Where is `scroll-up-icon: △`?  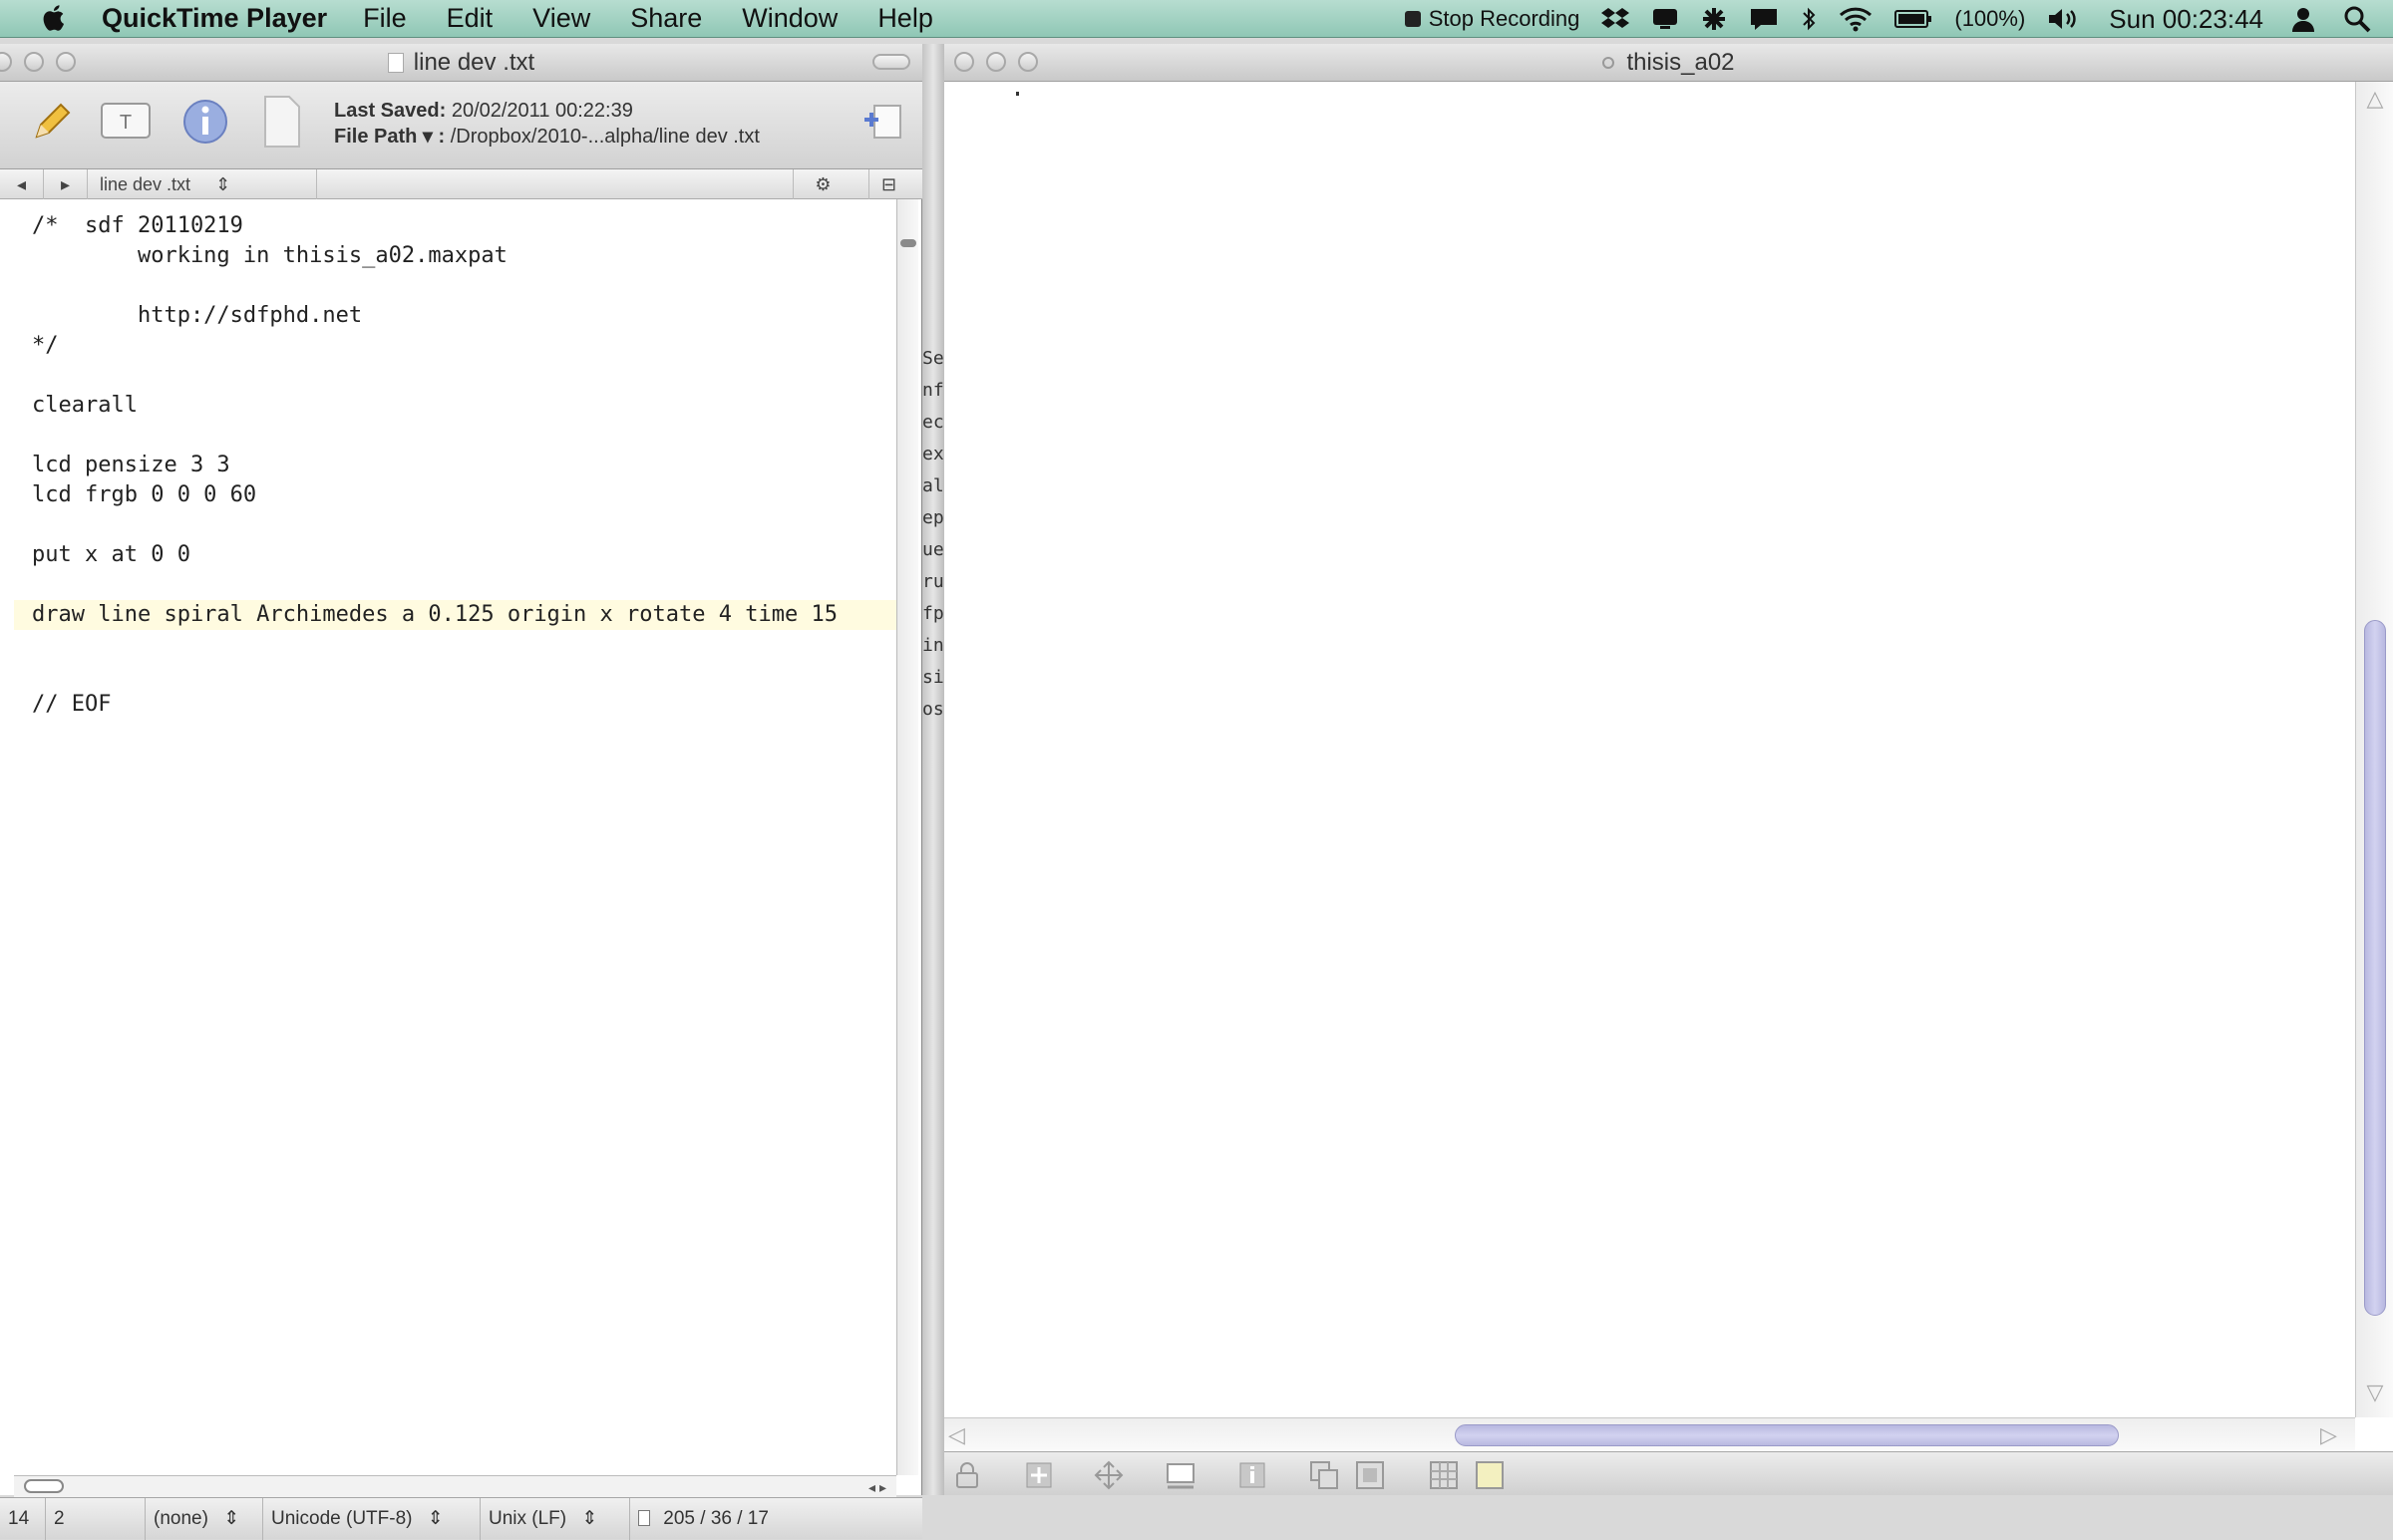
scroll-up-icon: △ is located at coordinates (2375, 99).